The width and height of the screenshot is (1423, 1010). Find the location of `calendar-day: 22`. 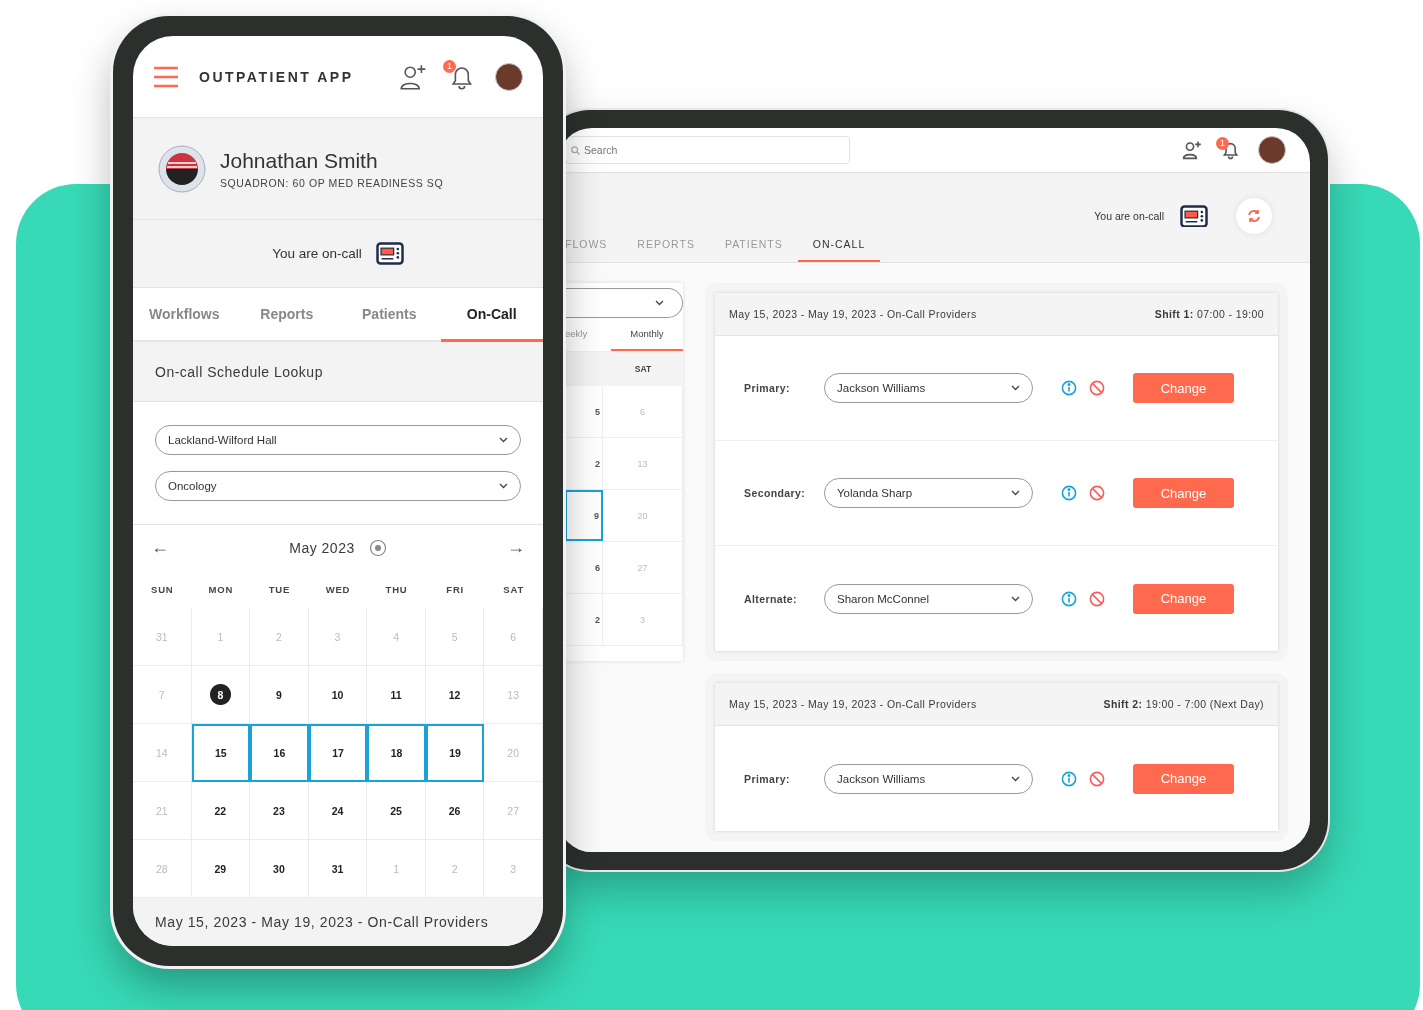

calendar-day: 22 is located at coordinates (221, 811).